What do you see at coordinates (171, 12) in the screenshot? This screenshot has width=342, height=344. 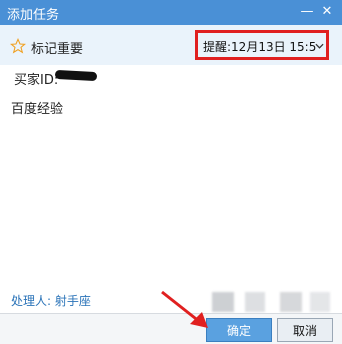 I see `title-bar: 添加任务 — ✕` at bounding box center [171, 12].